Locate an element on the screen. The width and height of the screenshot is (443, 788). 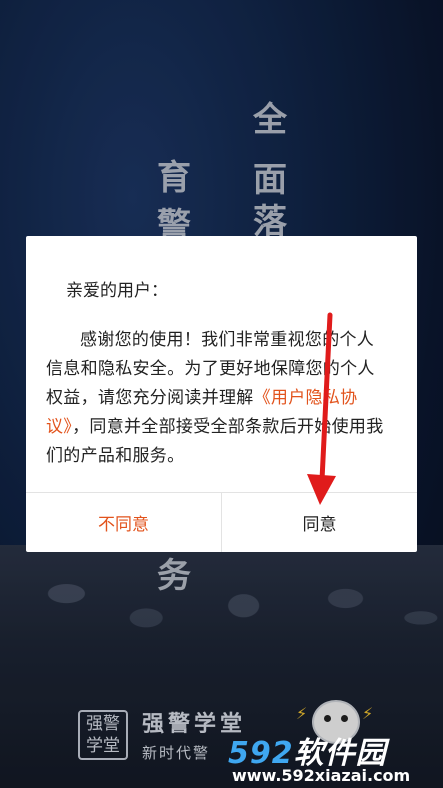
decline-button: 不同意 is located at coordinates (123, 522).